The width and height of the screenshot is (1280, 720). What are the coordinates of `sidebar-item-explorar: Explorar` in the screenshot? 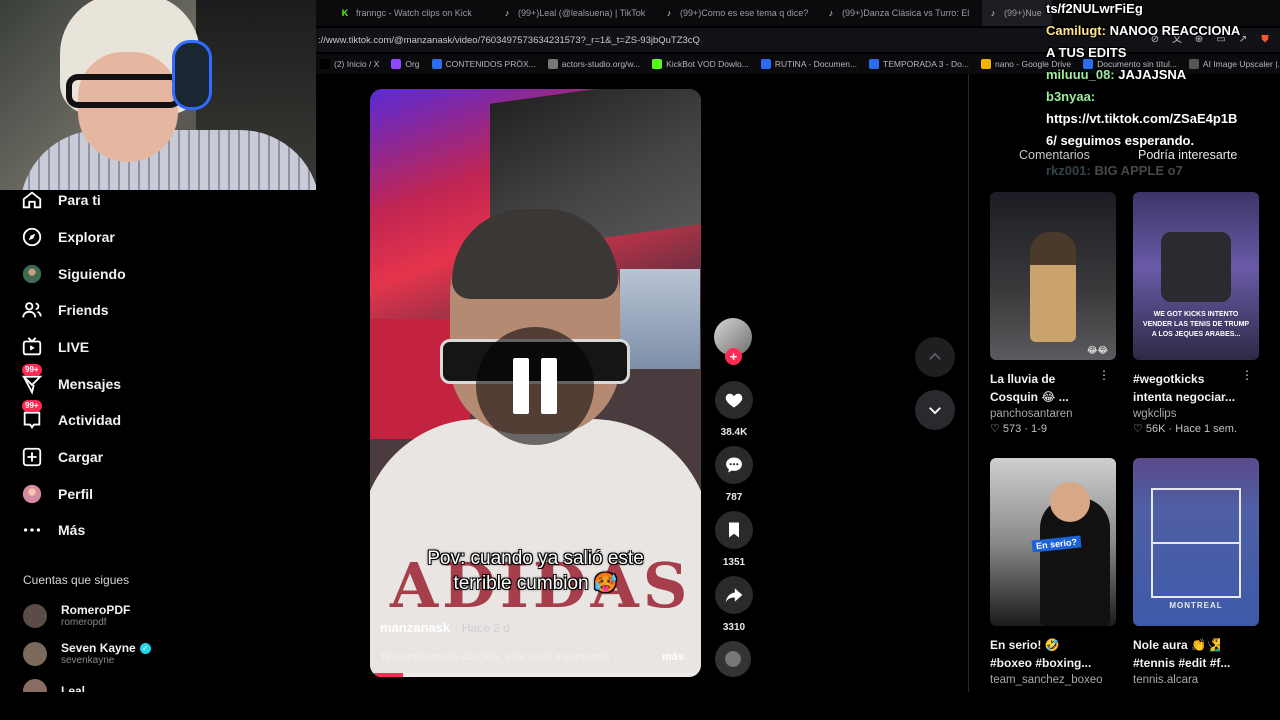 It's located at (67, 237).